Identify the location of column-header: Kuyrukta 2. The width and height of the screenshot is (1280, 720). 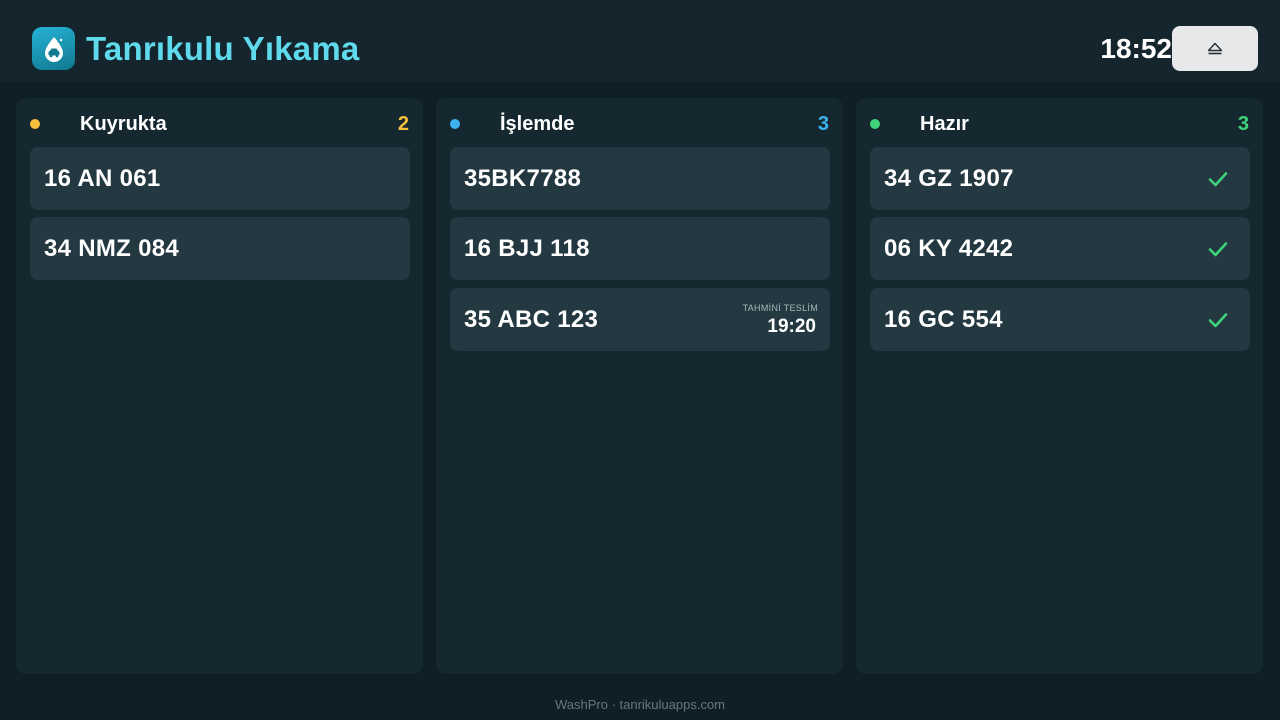
(219, 122).